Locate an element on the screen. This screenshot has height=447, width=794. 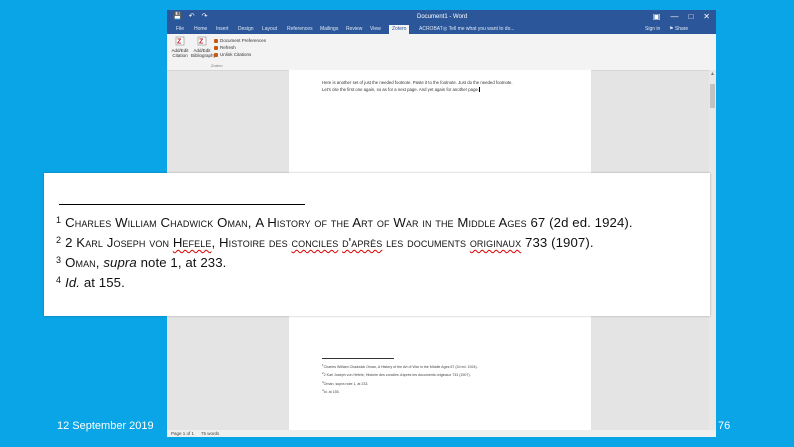
footnote-2-title-d: les documents is located at coordinates (426, 242).